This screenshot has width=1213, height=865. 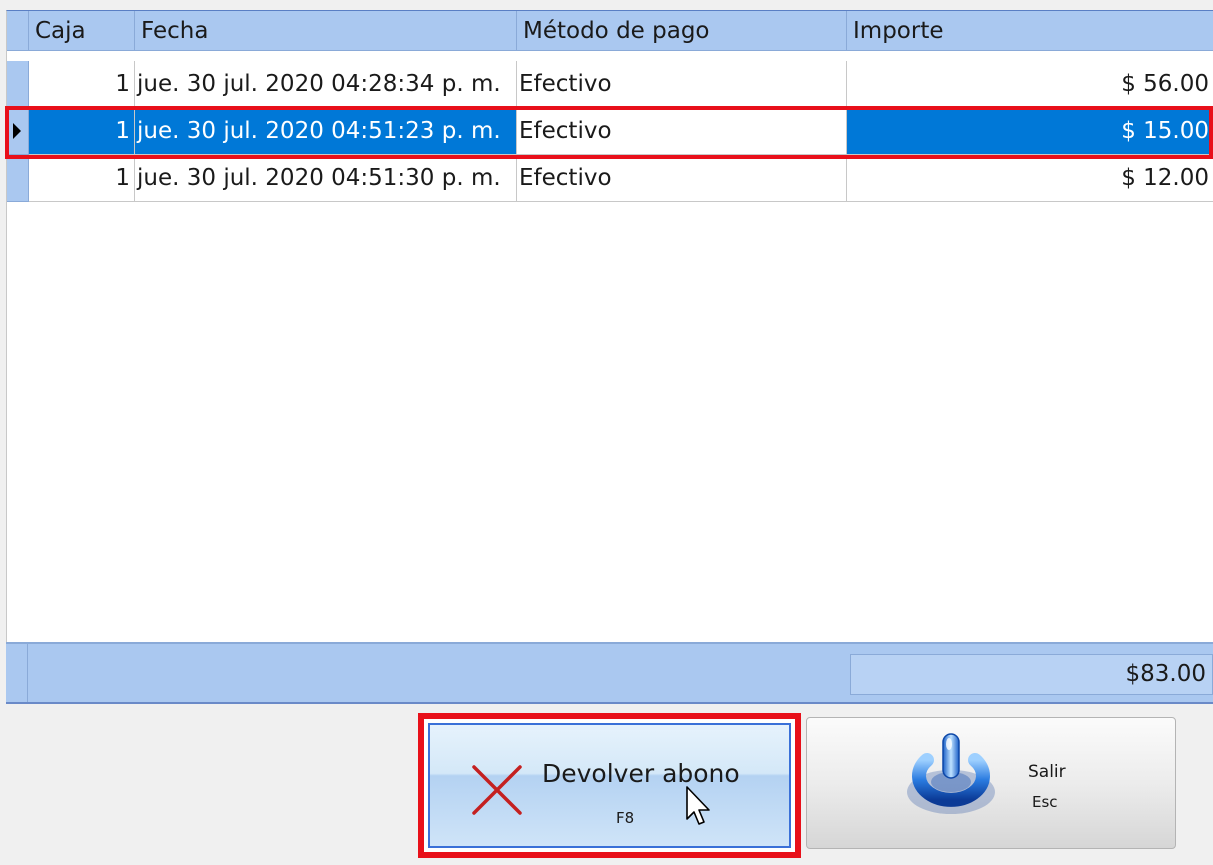 I want to click on exit-shortcut-key: Esc, so click(x=1045, y=802).